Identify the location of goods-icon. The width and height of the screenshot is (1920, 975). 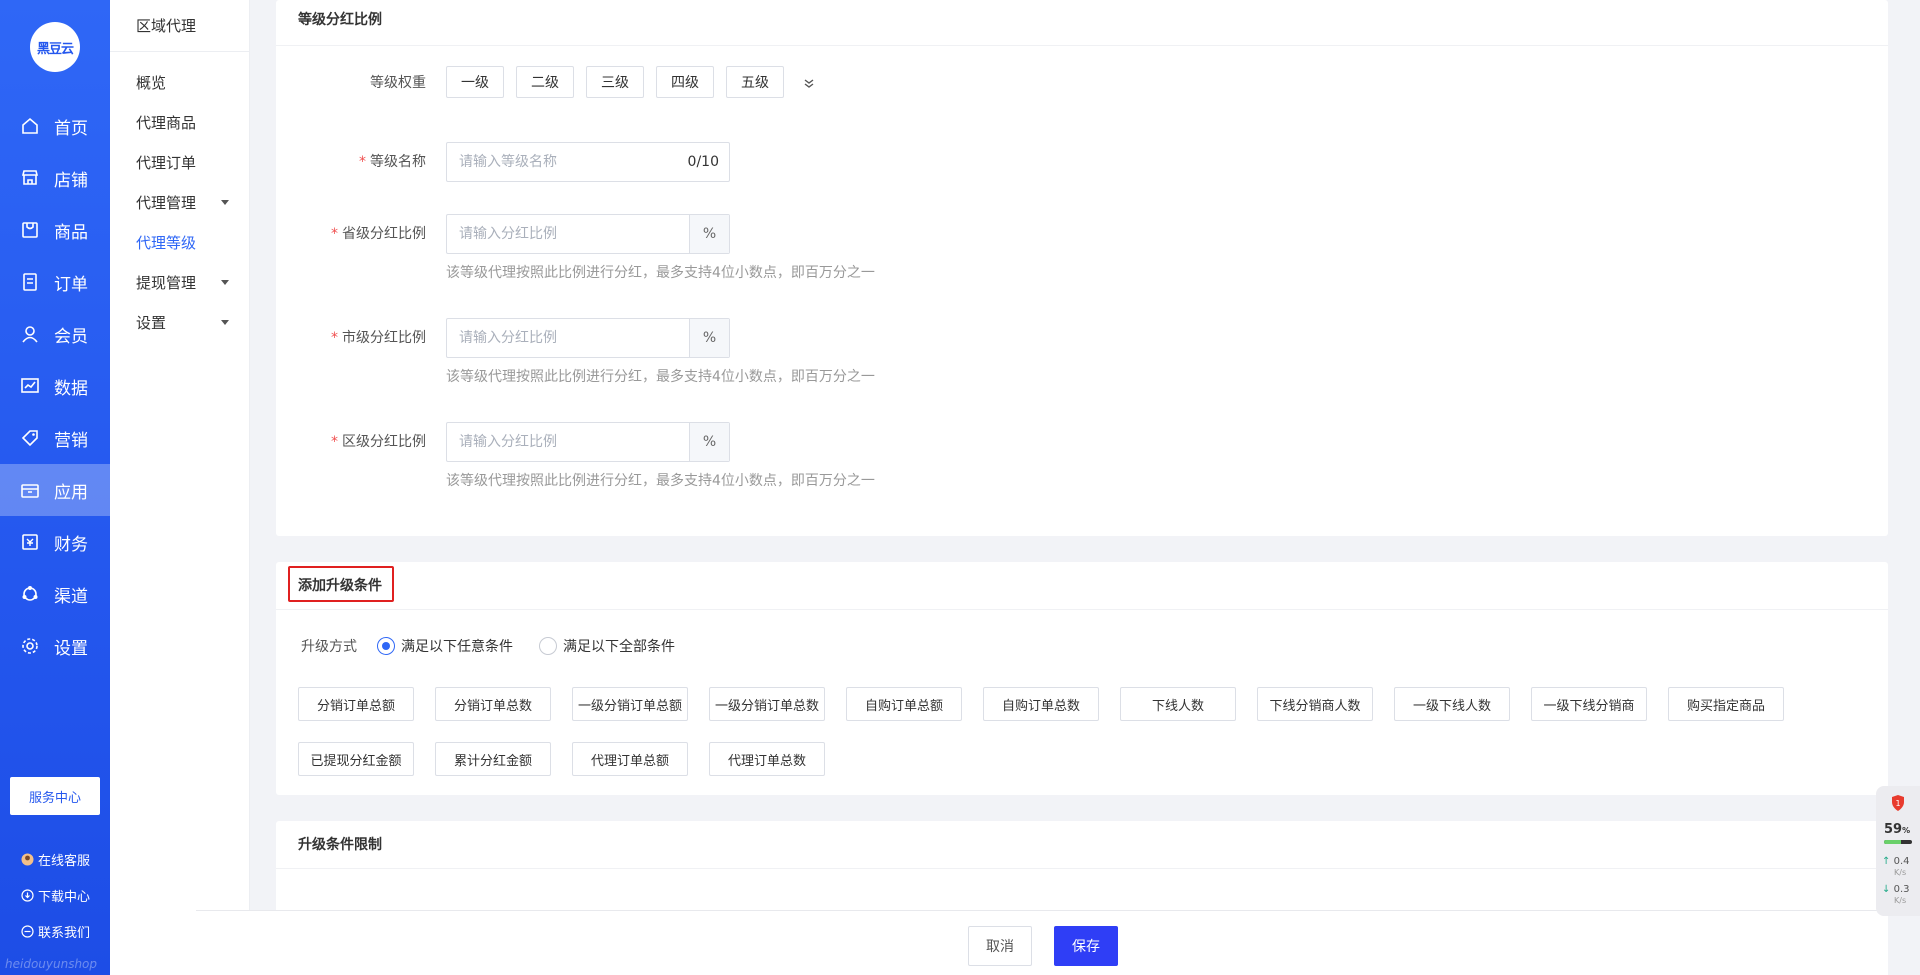
(30, 230).